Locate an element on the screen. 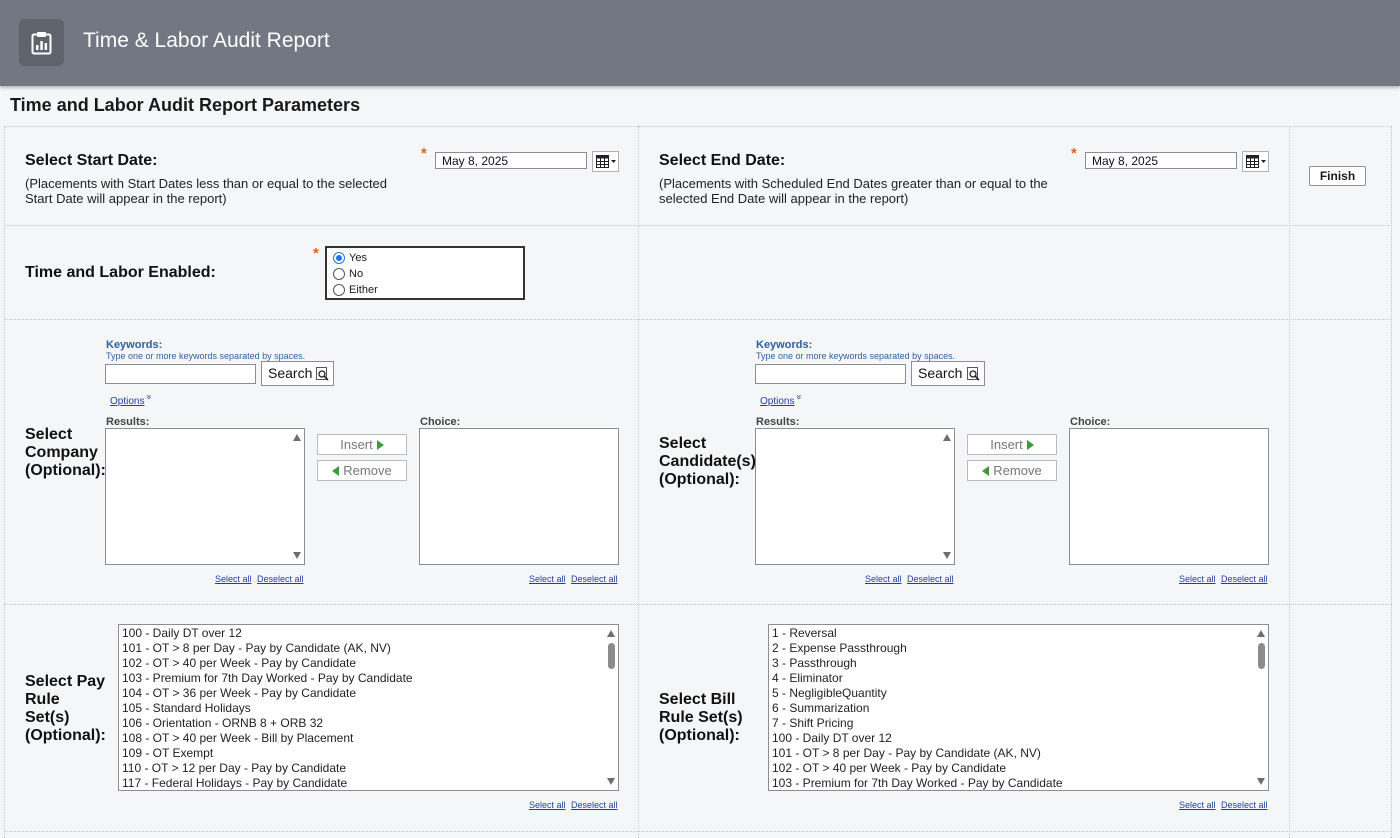 The image size is (1400, 838). candidate-results-label: Results: is located at coordinates (778, 422).